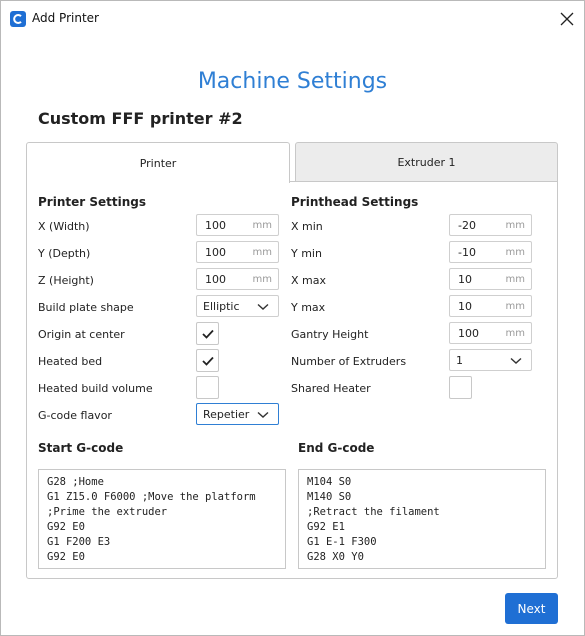  I want to click on z-height-label: Z (Height), so click(66, 280).